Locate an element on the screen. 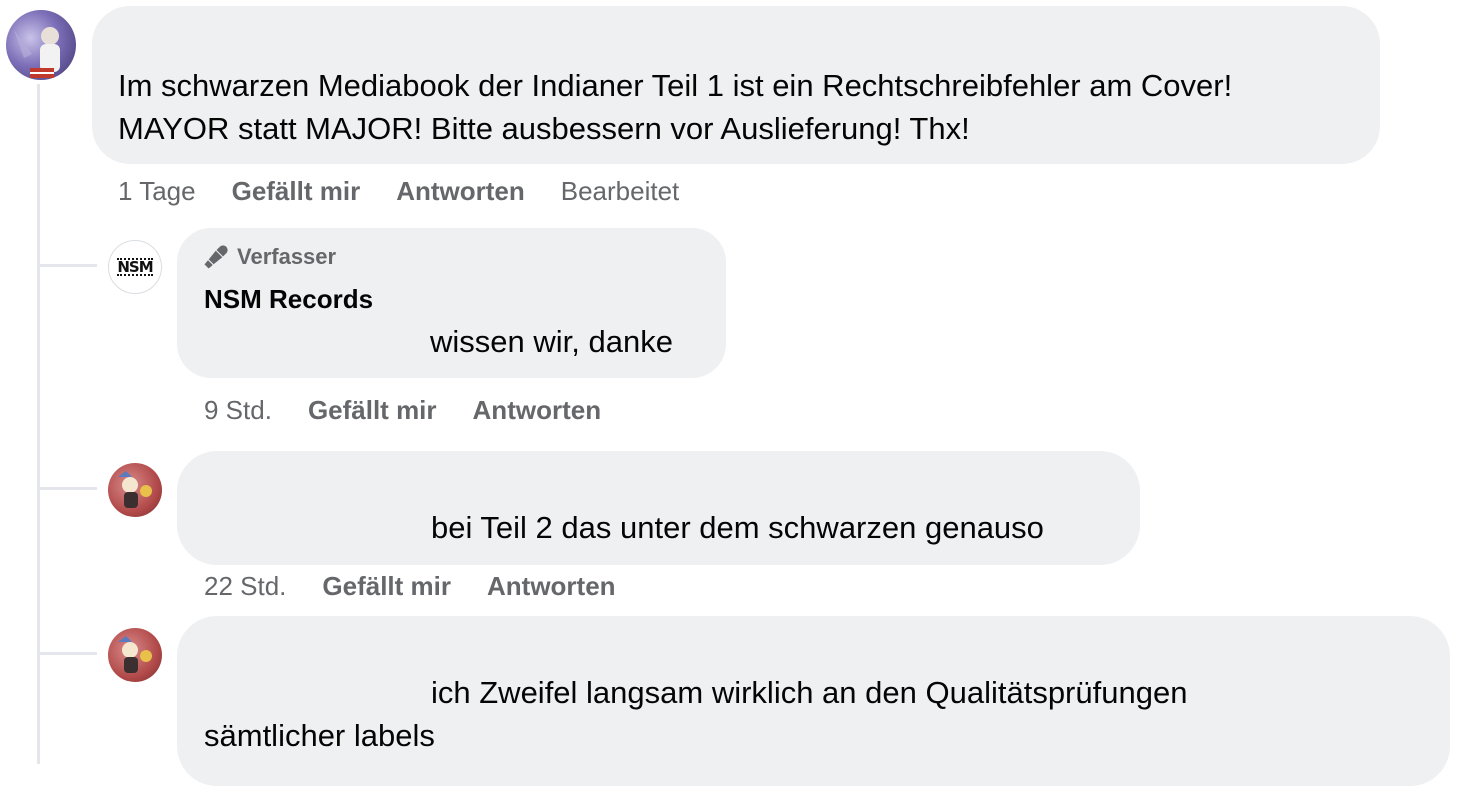  avatar-figure-icon is located at coordinates (37, 52).